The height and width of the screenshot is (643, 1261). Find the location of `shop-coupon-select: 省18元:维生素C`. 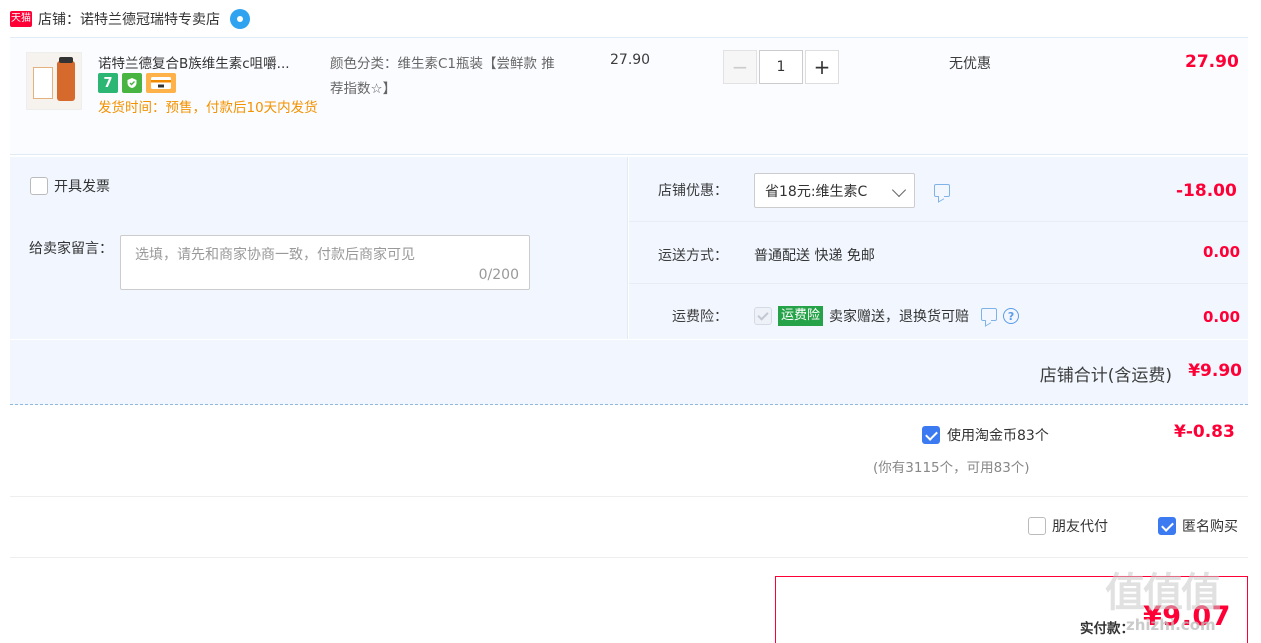

shop-coupon-select: 省18元:维生素C is located at coordinates (834, 190).